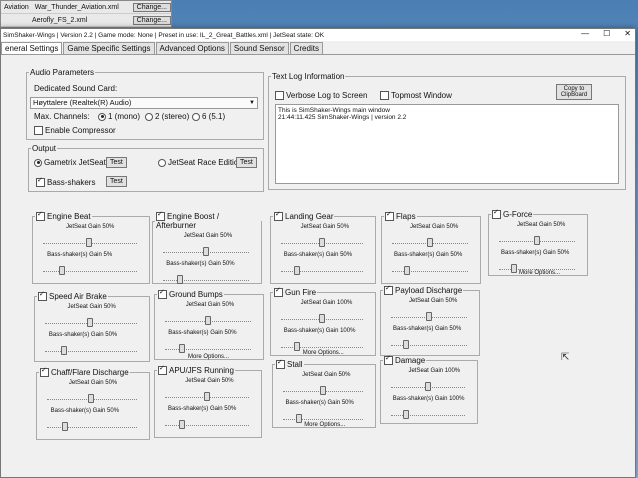 Image resolution: width=638 pixels, height=478 pixels. I want to click on effect-checkbox: Damage, so click(404, 360).